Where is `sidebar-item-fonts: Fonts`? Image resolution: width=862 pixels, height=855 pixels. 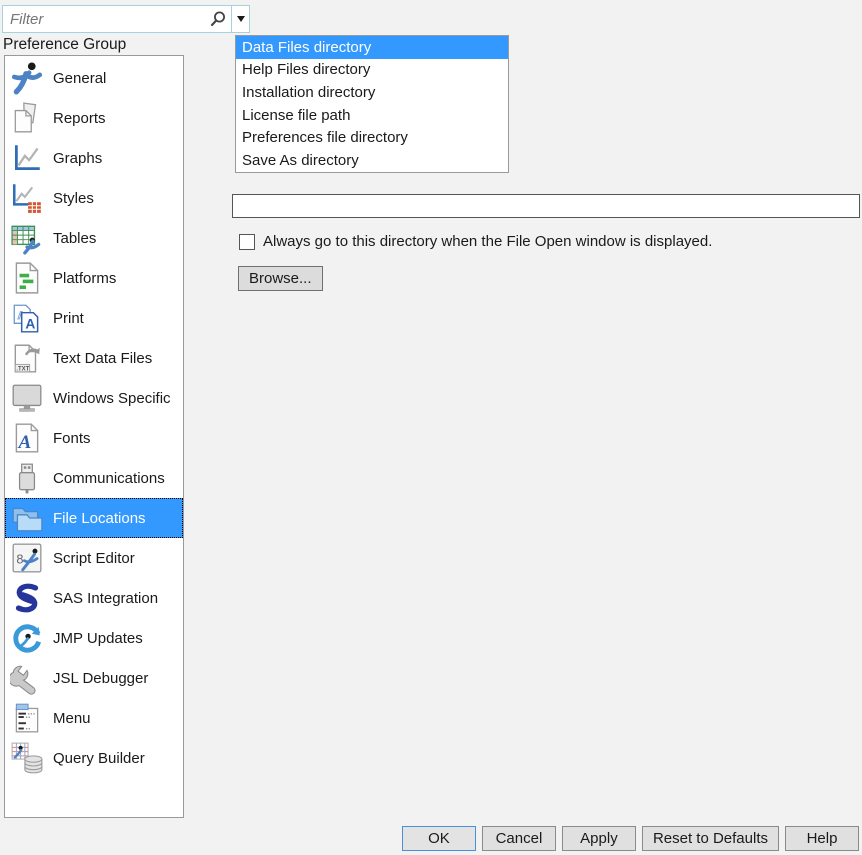 sidebar-item-fonts: Fonts is located at coordinates (94, 438).